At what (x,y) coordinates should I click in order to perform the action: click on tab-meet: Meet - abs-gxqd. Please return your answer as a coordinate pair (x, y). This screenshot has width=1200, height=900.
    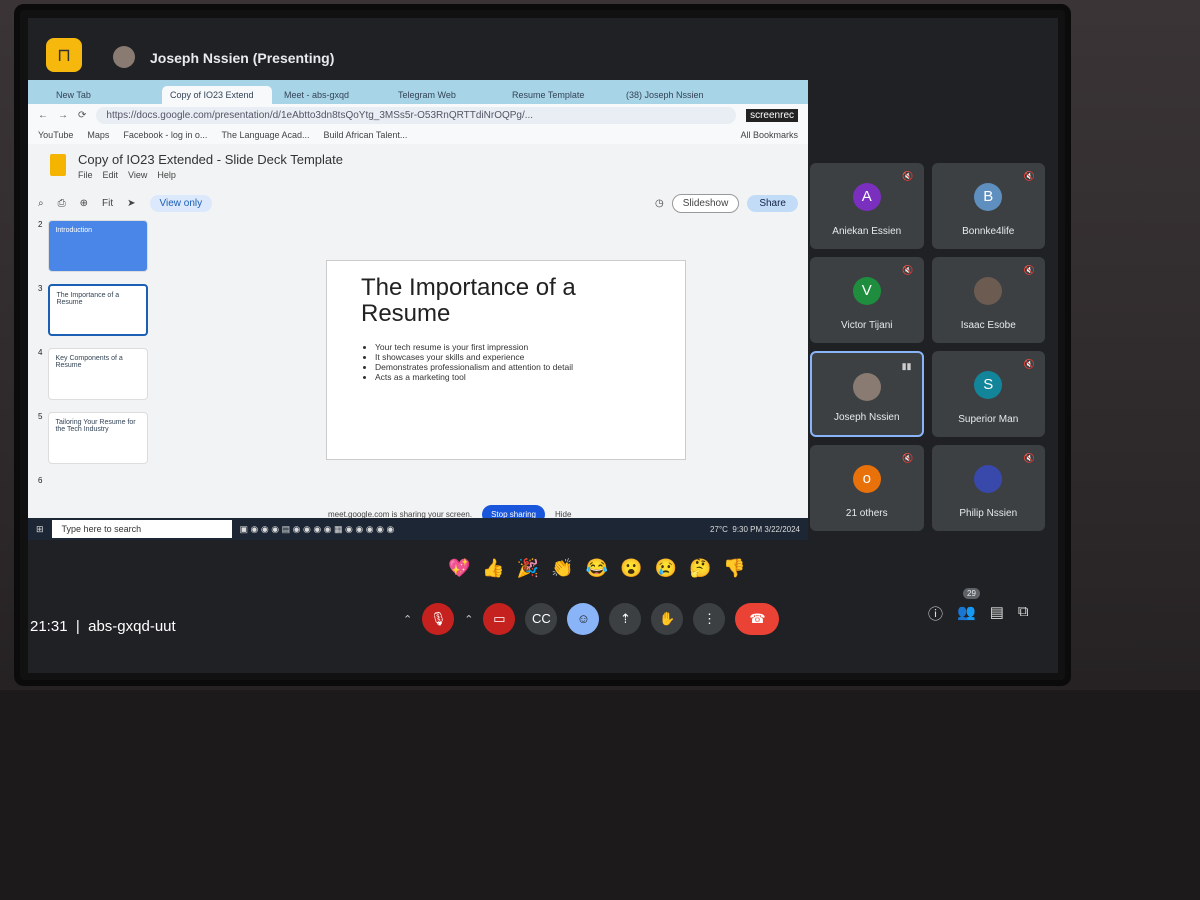
    Looking at the image, I should click on (331, 95).